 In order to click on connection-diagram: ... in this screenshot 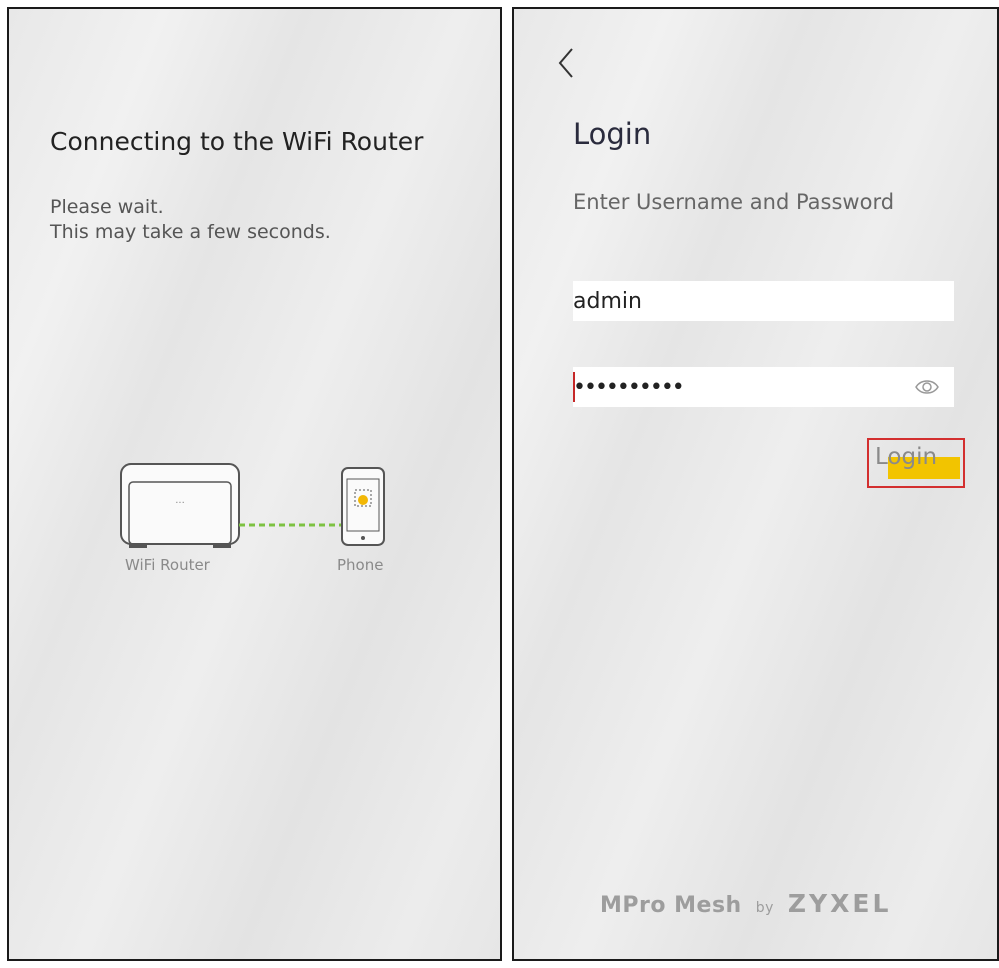, I will do `click(252, 505)`.